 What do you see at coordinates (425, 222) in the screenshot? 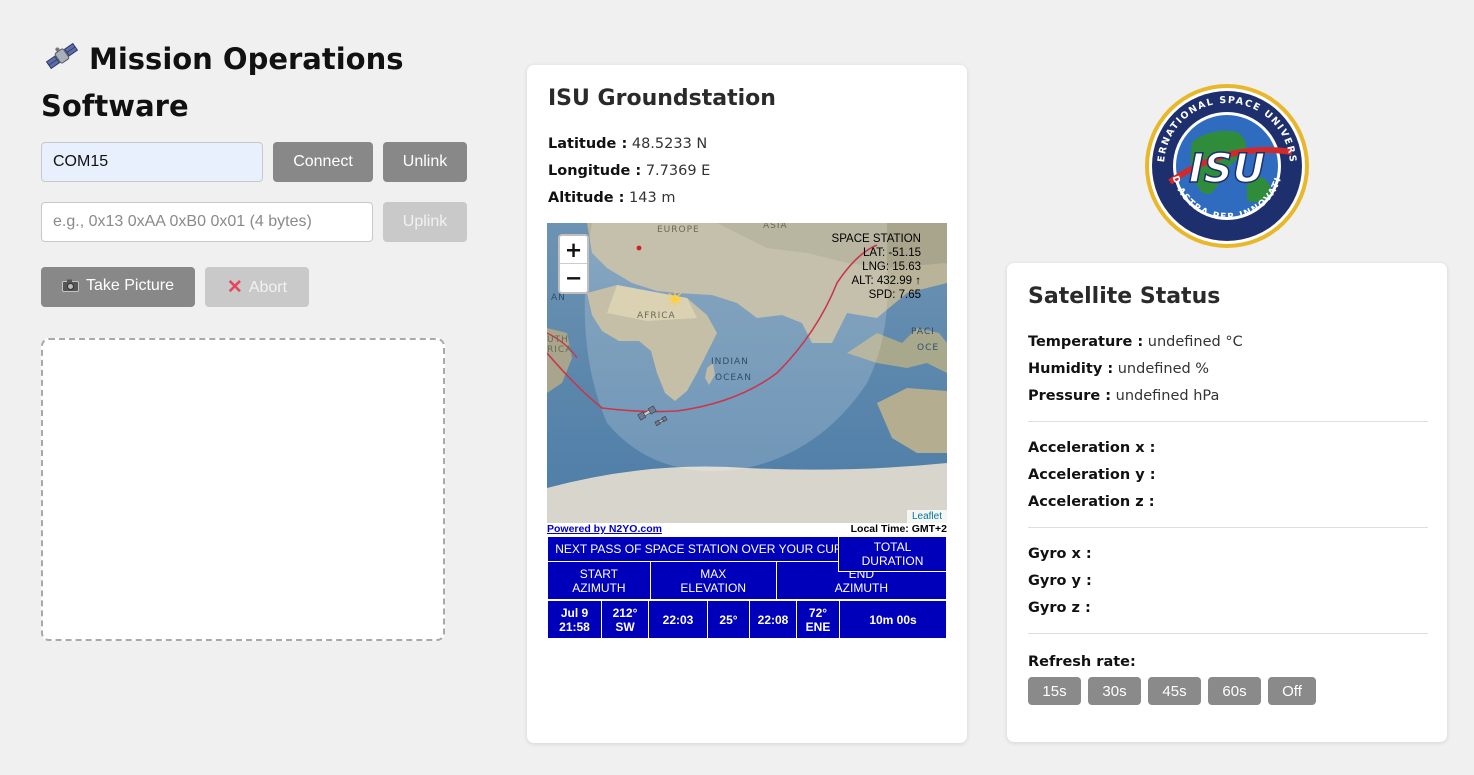
I see `uplink-button: Uplink` at bounding box center [425, 222].